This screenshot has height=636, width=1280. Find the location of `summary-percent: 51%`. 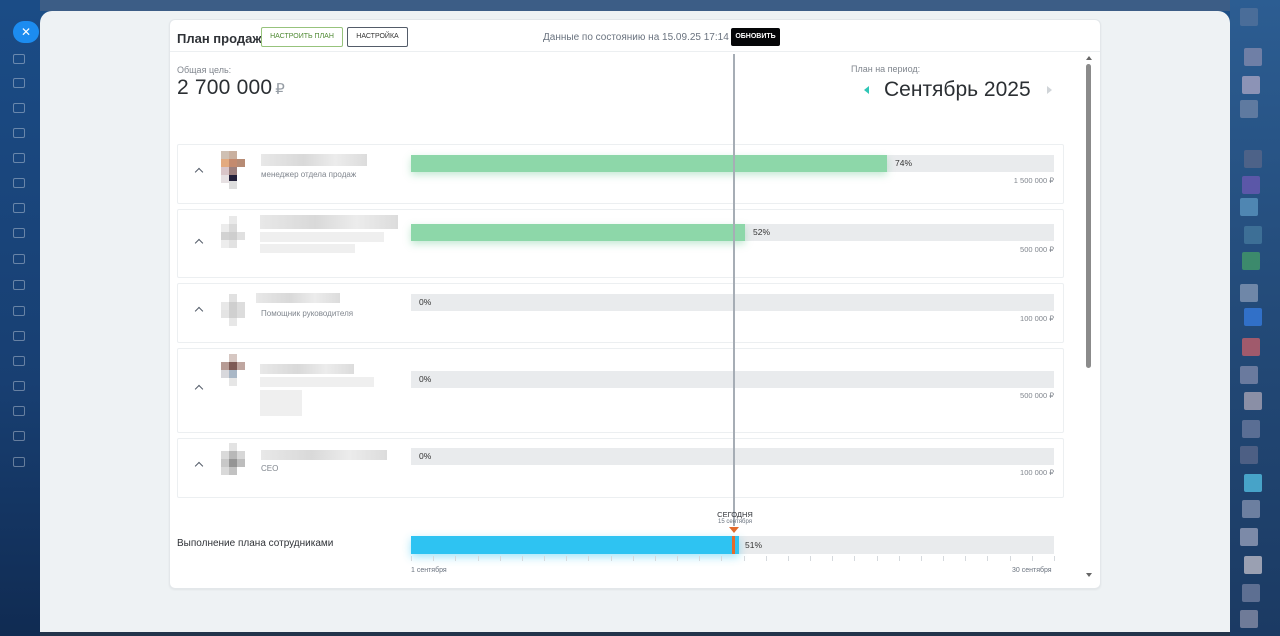

summary-percent: 51% is located at coordinates (754, 545).